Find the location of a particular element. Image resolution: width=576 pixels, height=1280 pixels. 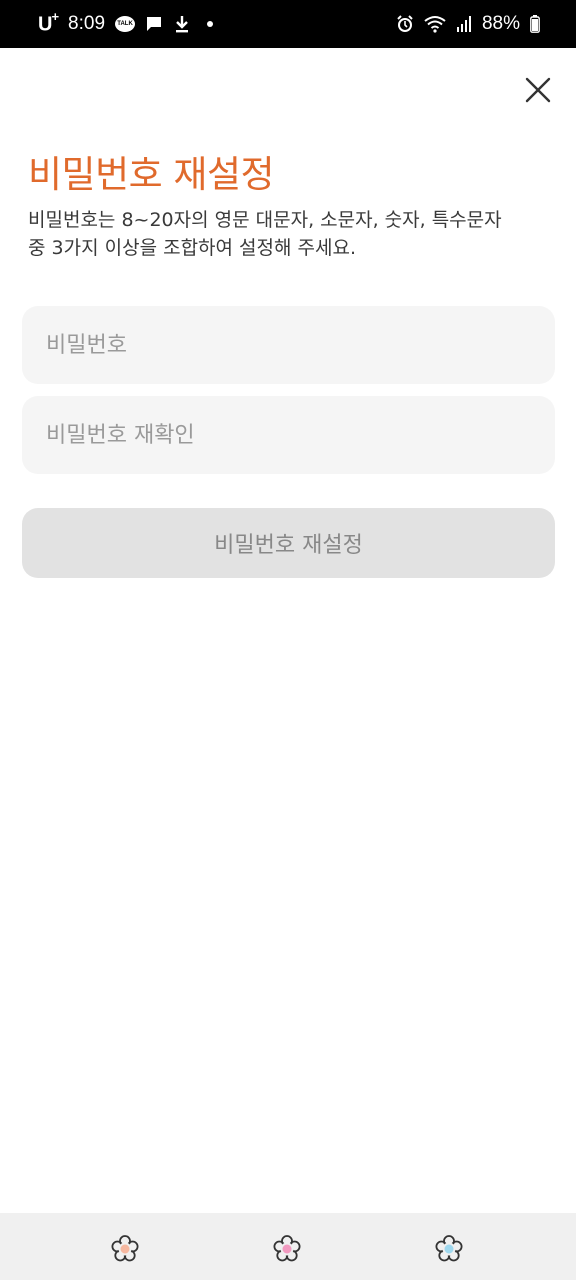

password-confirm-input is located at coordinates (288, 435).